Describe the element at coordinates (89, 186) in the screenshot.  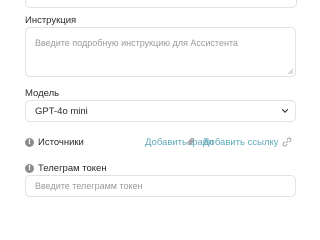
I see `telegram-token-placeholder: Введите телеграмм токен` at that location.